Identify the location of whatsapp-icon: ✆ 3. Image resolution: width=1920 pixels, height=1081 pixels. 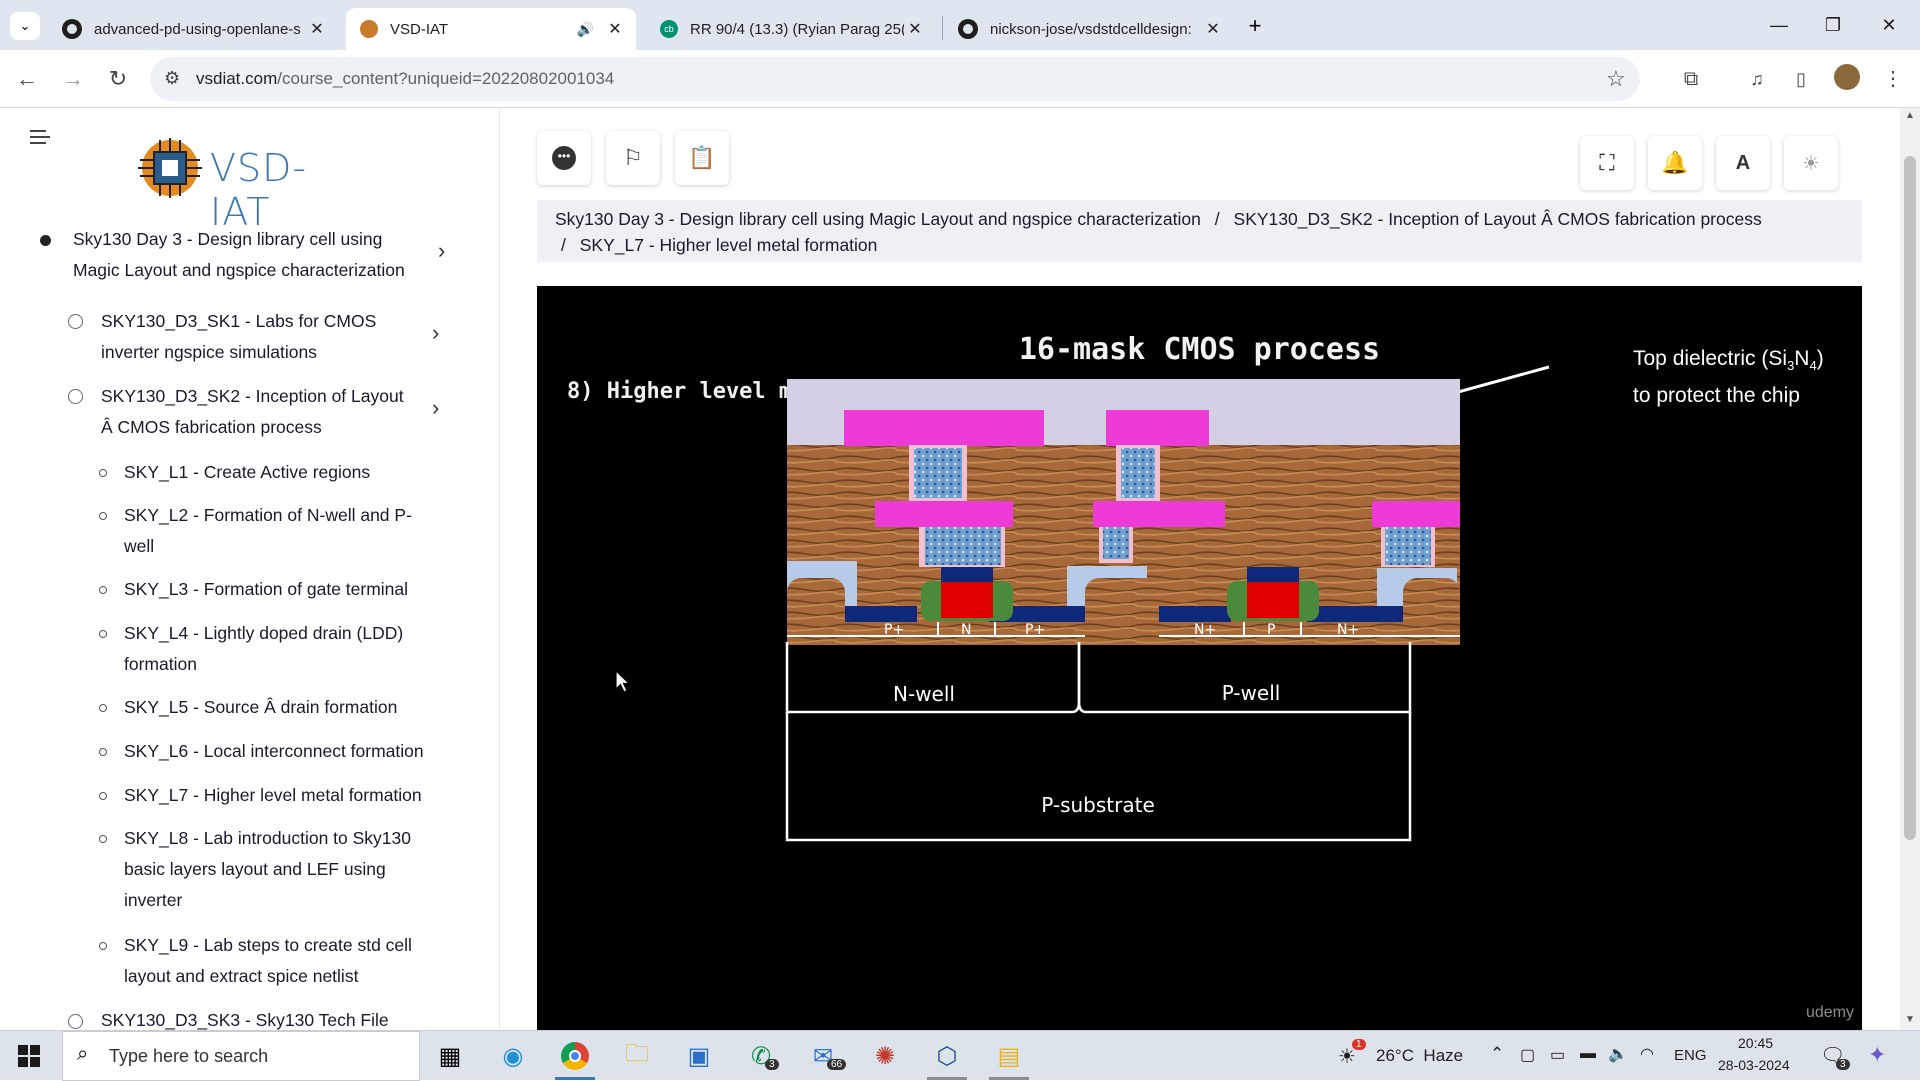
(761, 1056).